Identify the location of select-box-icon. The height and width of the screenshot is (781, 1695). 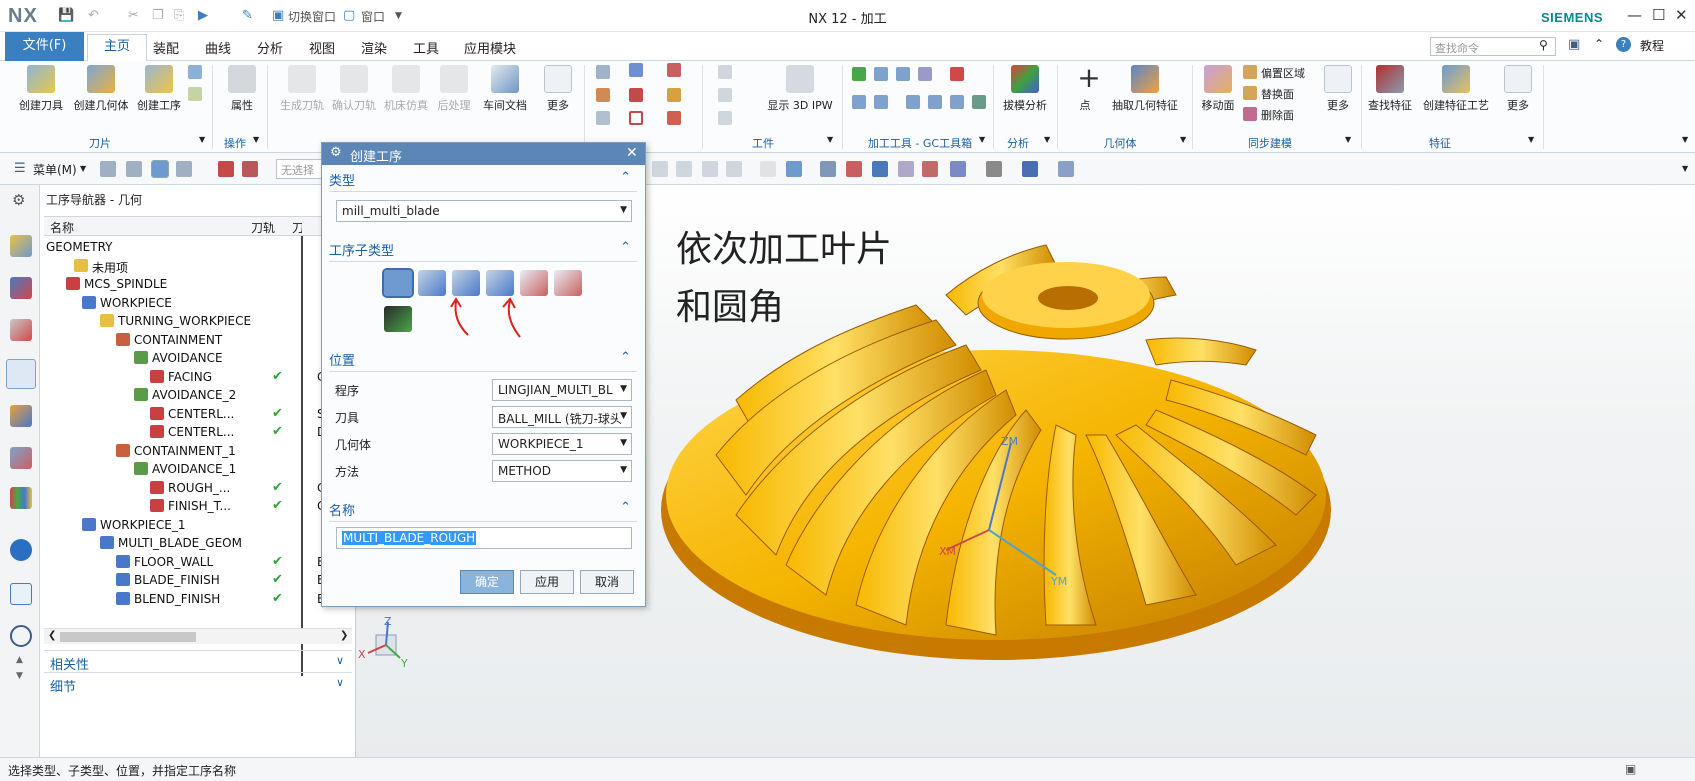
(734, 169).